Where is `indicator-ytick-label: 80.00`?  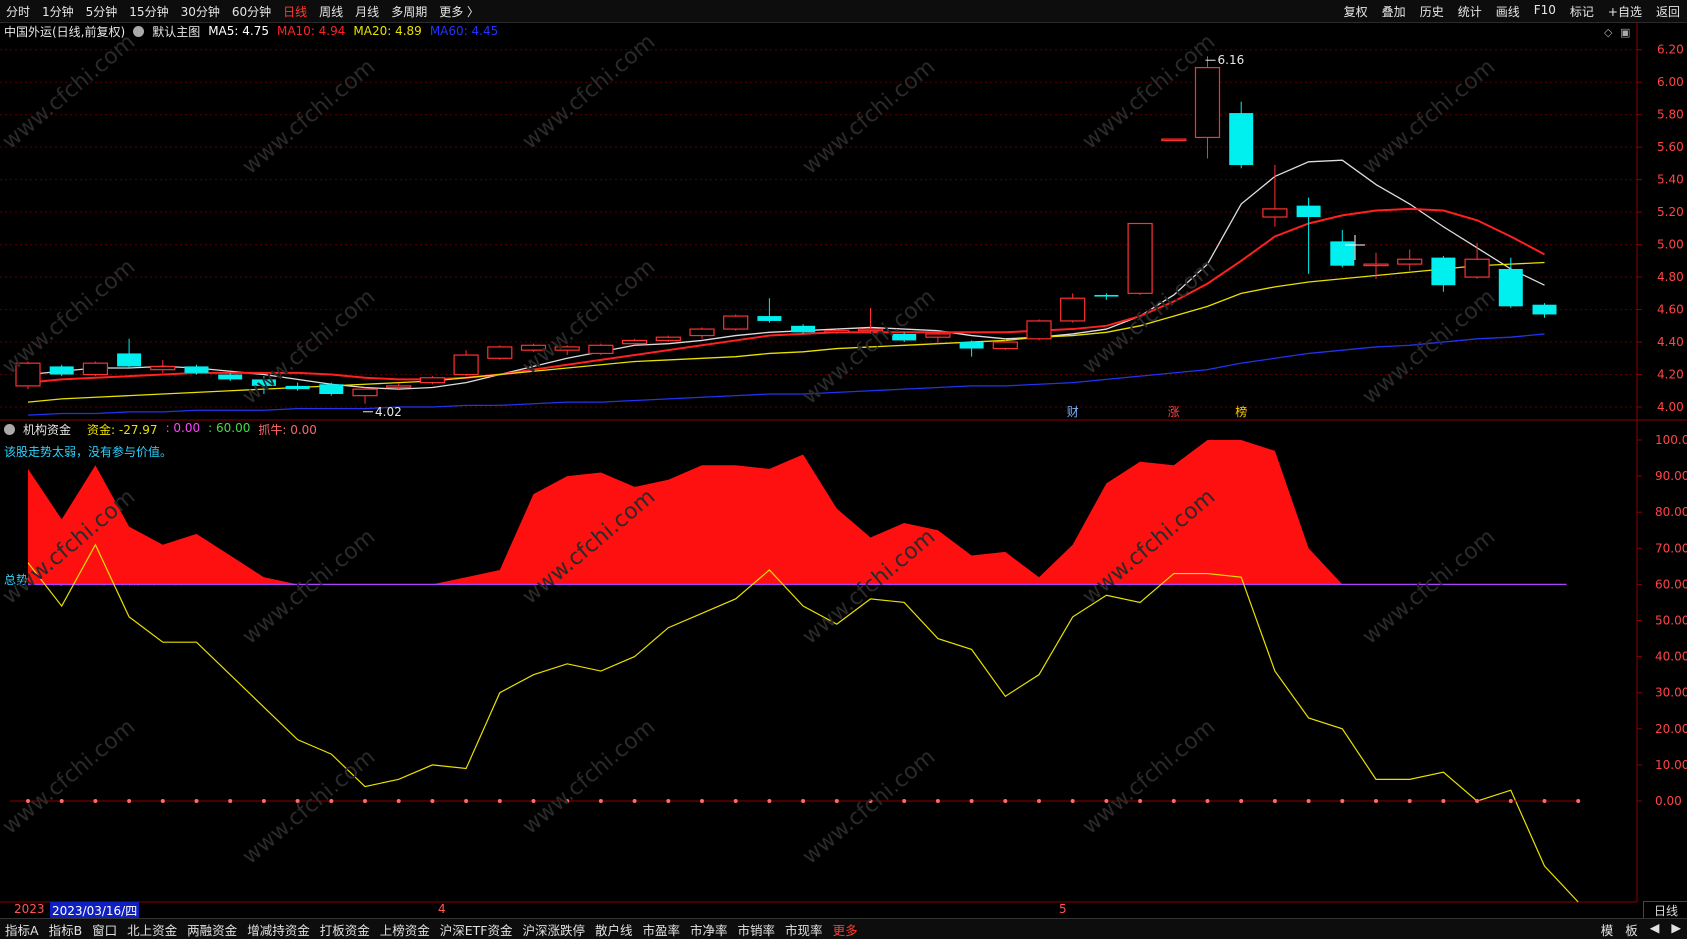
indicator-ytick-label: 80.00 is located at coordinates (1671, 512).